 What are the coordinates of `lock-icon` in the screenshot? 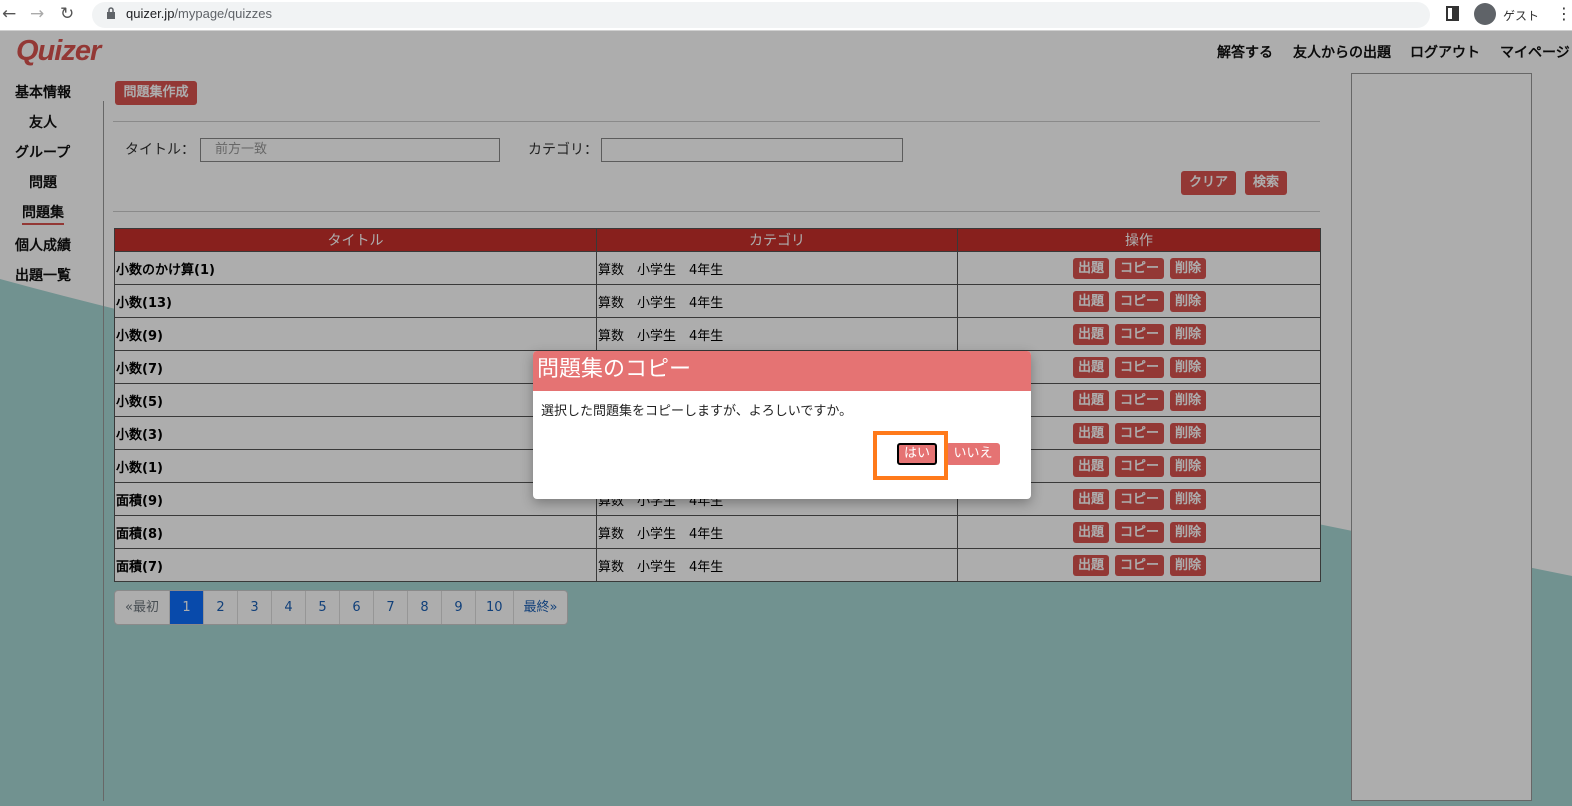 It's located at (111, 13).